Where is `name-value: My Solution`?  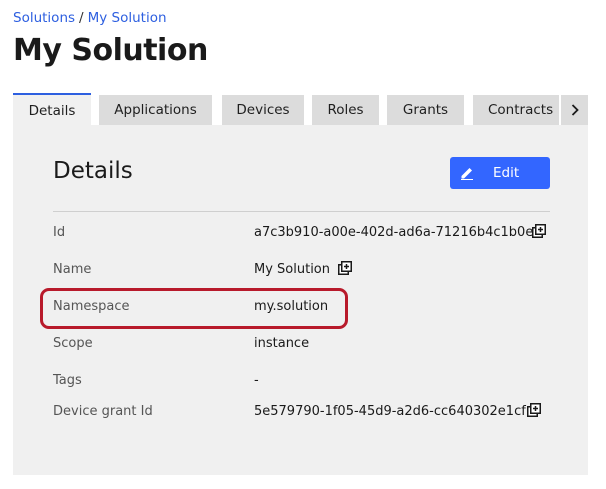
name-value: My Solution is located at coordinates (292, 269).